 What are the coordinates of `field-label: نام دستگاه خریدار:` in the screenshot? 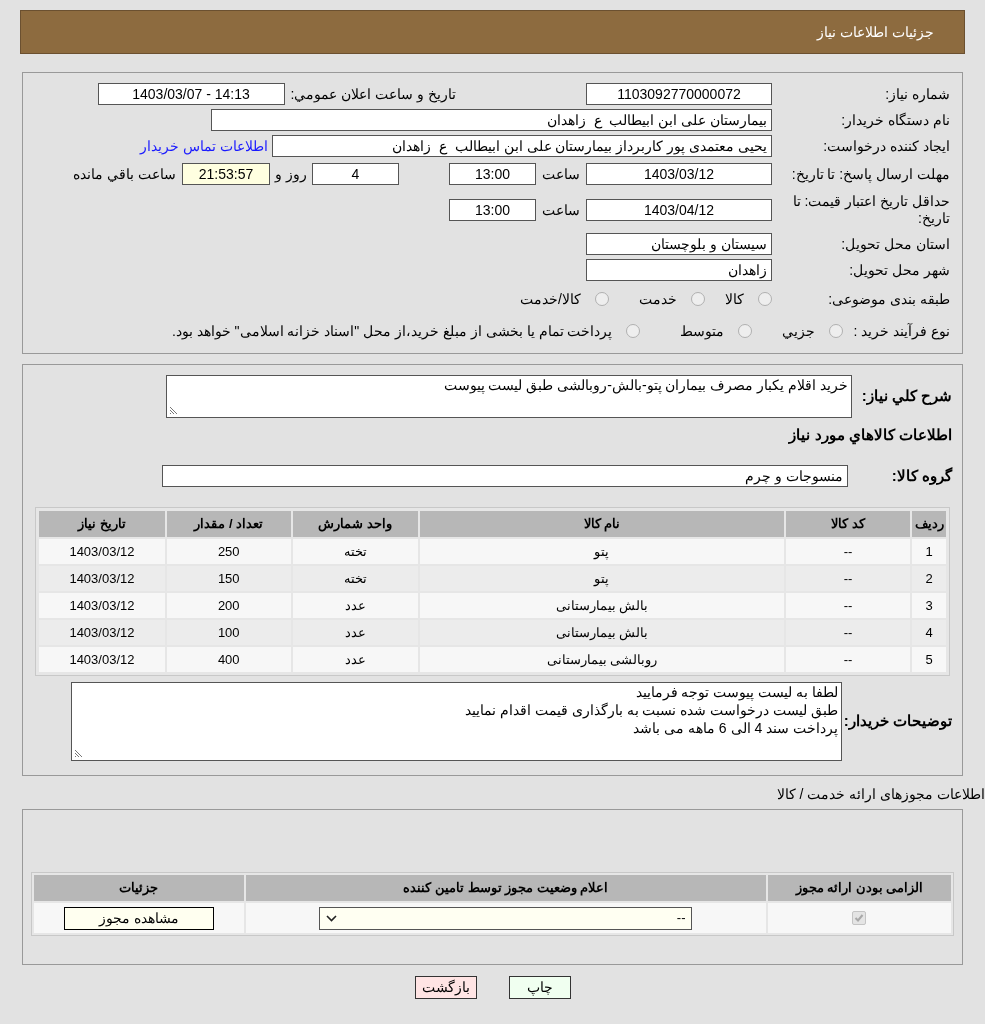 It's located at (895, 120).